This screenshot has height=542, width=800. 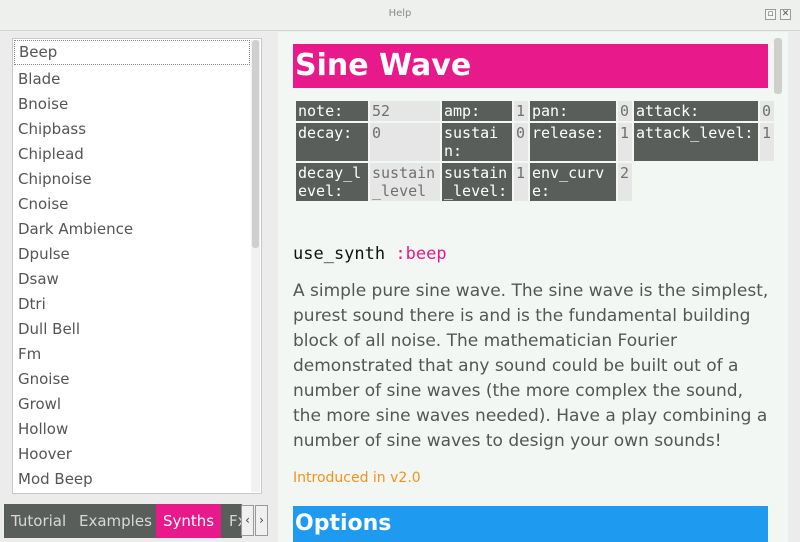 What do you see at coordinates (232, 521) in the screenshot?
I see `tab-fx: Fx` at bounding box center [232, 521].